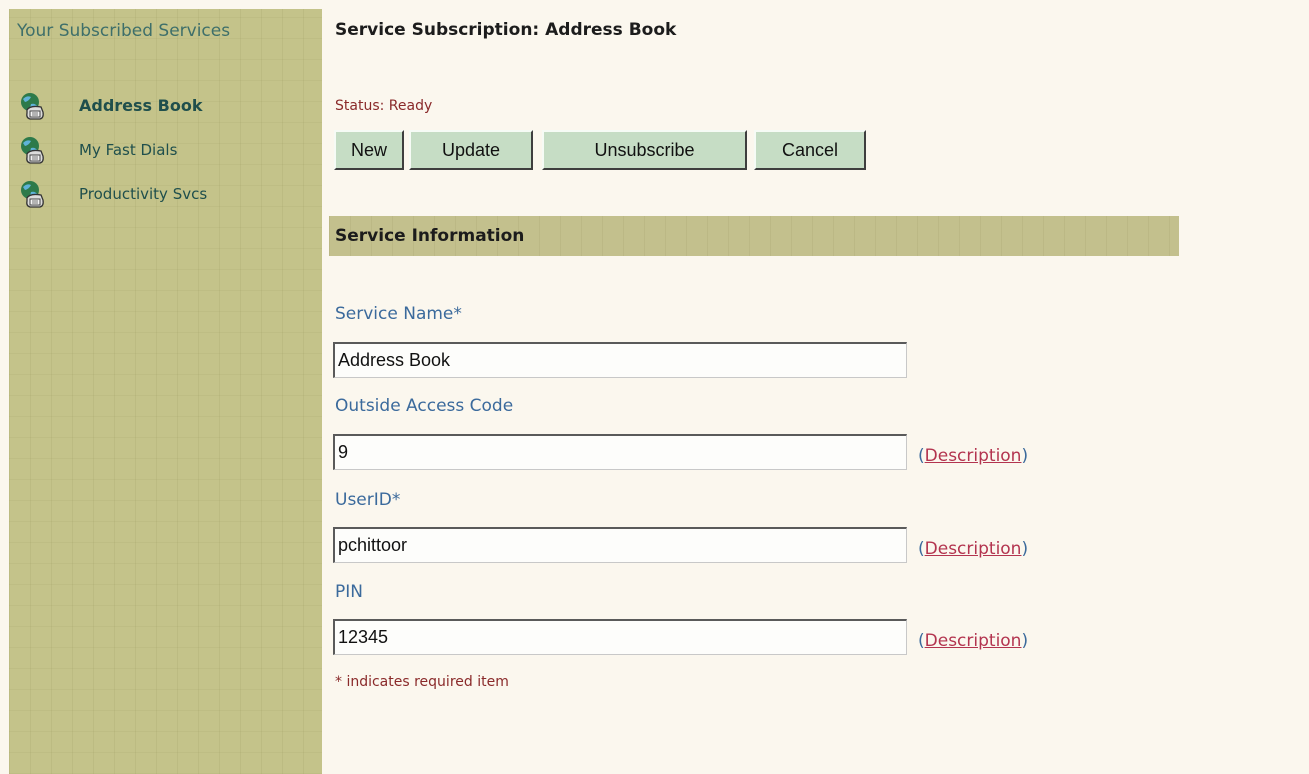  Describe the element at coordinates (424, 406) in the screenshot. I see `outside-access-code-label: Outside Access Code` at that location.